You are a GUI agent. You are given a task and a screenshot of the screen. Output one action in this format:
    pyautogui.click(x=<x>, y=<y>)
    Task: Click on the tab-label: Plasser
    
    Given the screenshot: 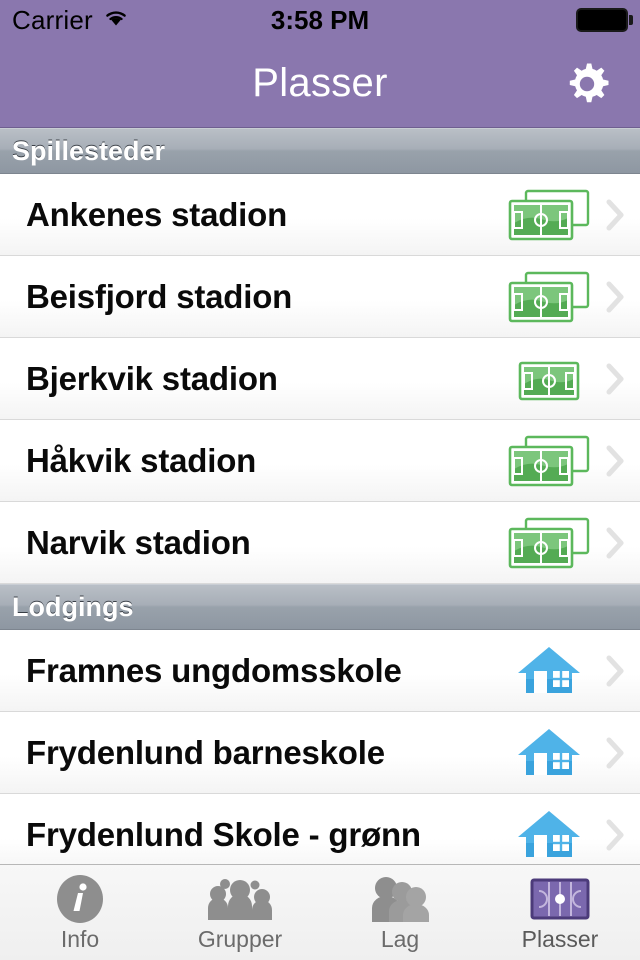 What is the action you would take?
    pyautogui.click(x=560, y=939)
    